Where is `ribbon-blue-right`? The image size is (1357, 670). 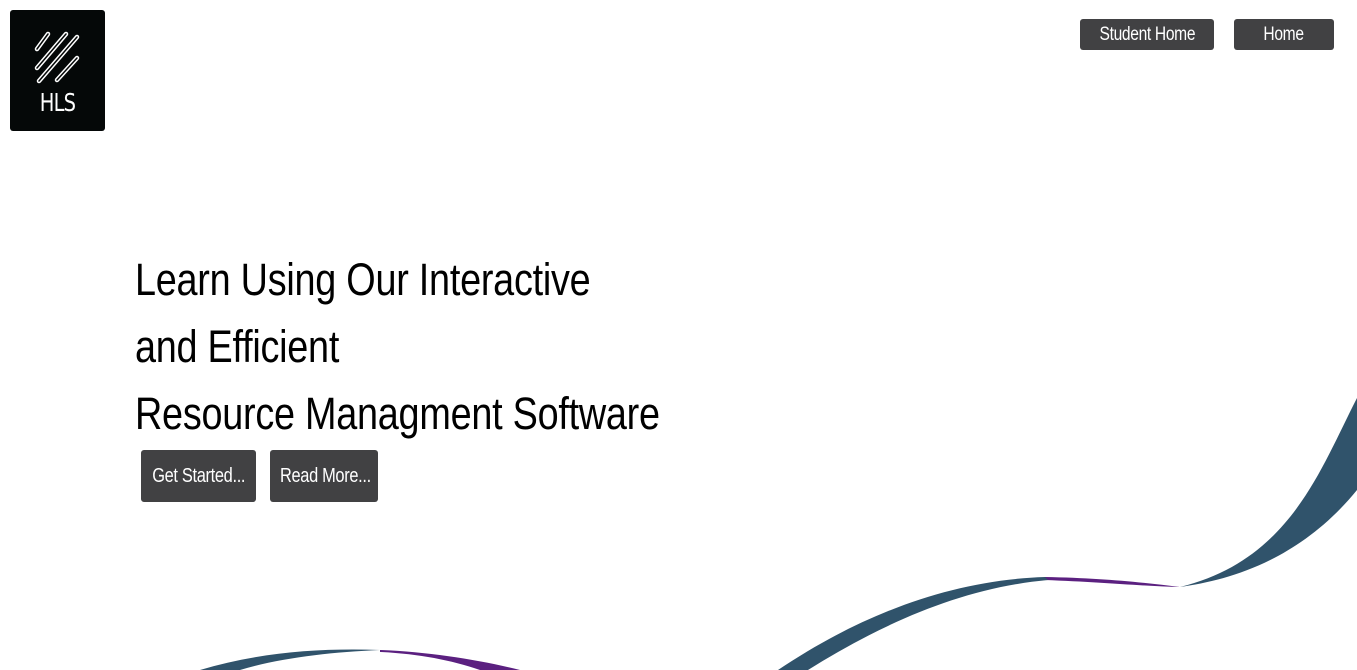 ribbon-blue-right is located at coordinates (1268, 492).